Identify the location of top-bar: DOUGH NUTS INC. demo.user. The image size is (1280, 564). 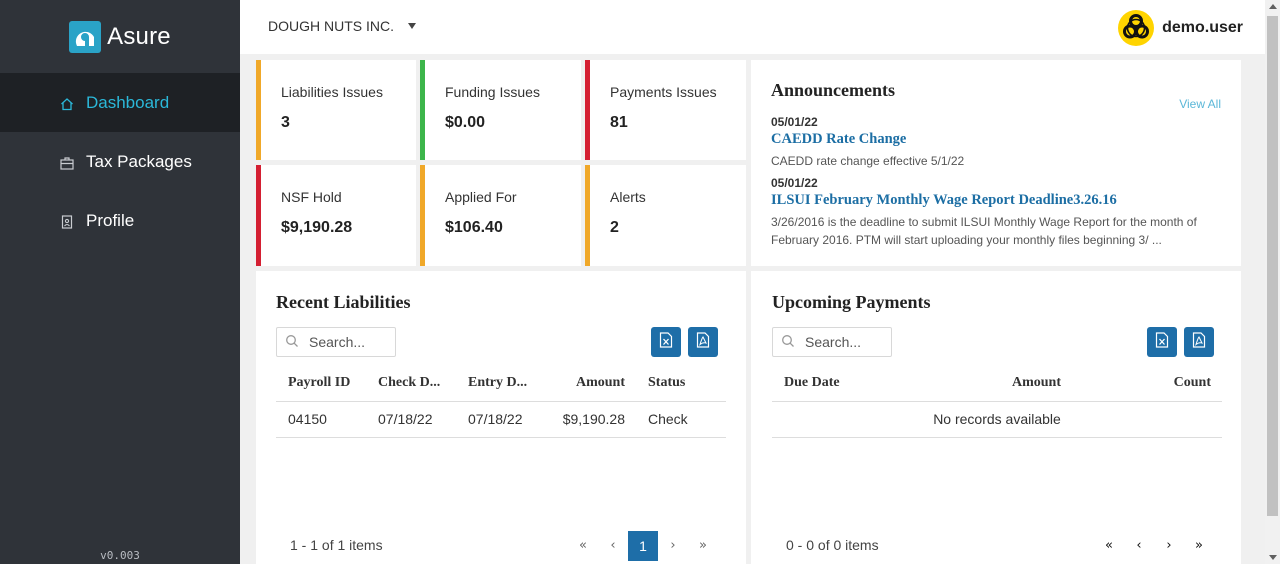
(752, 27).